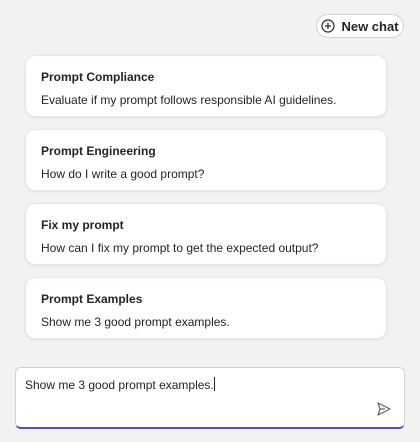  What do you see at coordinates (119, 385) in the screenshot?
I see `message-input-text: Show me 3 good prompt examples.` at bounding box center [119, 385].